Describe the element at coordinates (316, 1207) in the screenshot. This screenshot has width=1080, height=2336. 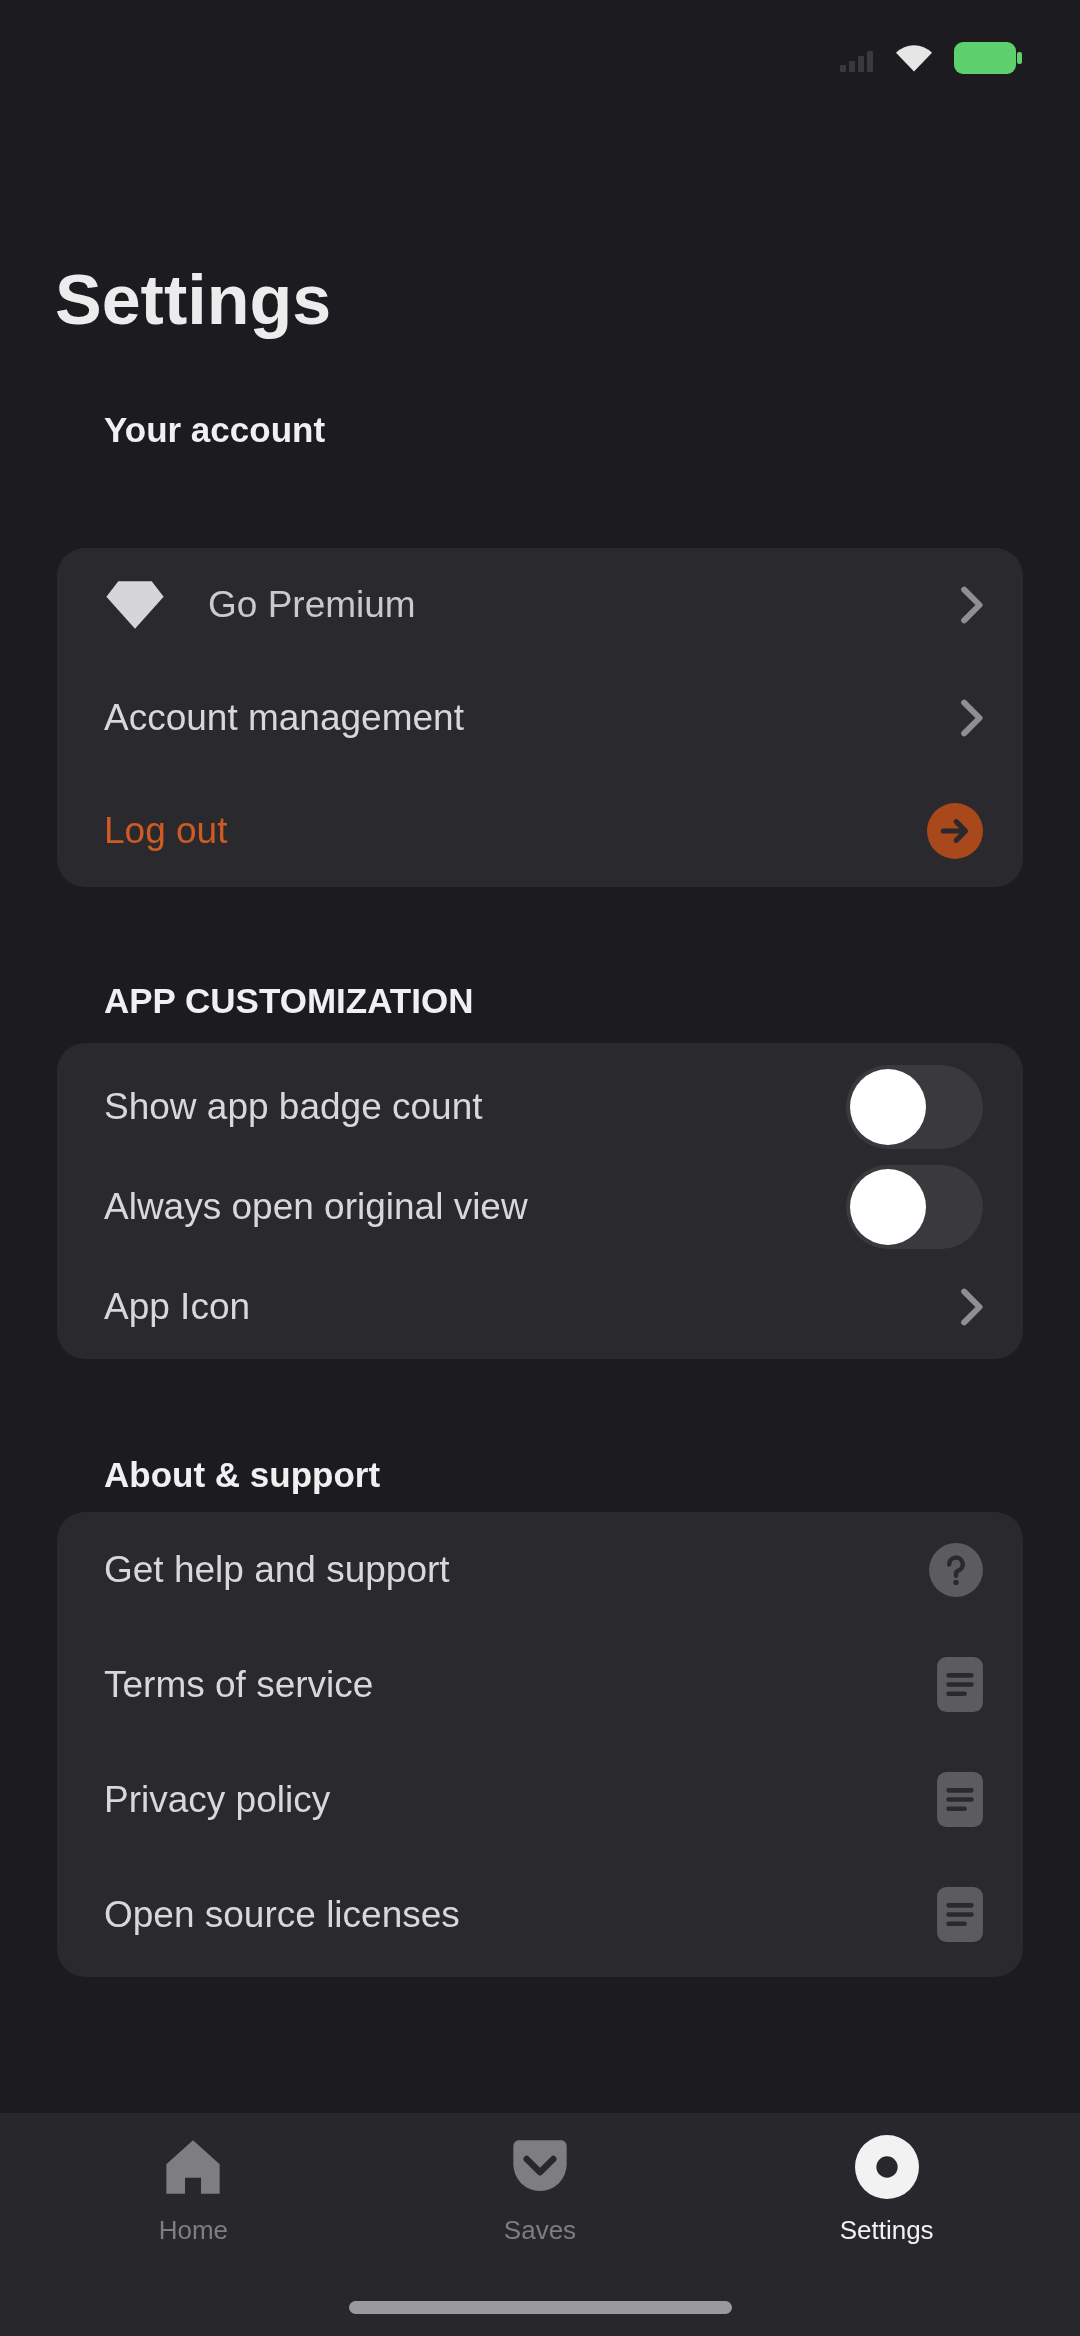
I see `setting-label: Always open original view` at that location.